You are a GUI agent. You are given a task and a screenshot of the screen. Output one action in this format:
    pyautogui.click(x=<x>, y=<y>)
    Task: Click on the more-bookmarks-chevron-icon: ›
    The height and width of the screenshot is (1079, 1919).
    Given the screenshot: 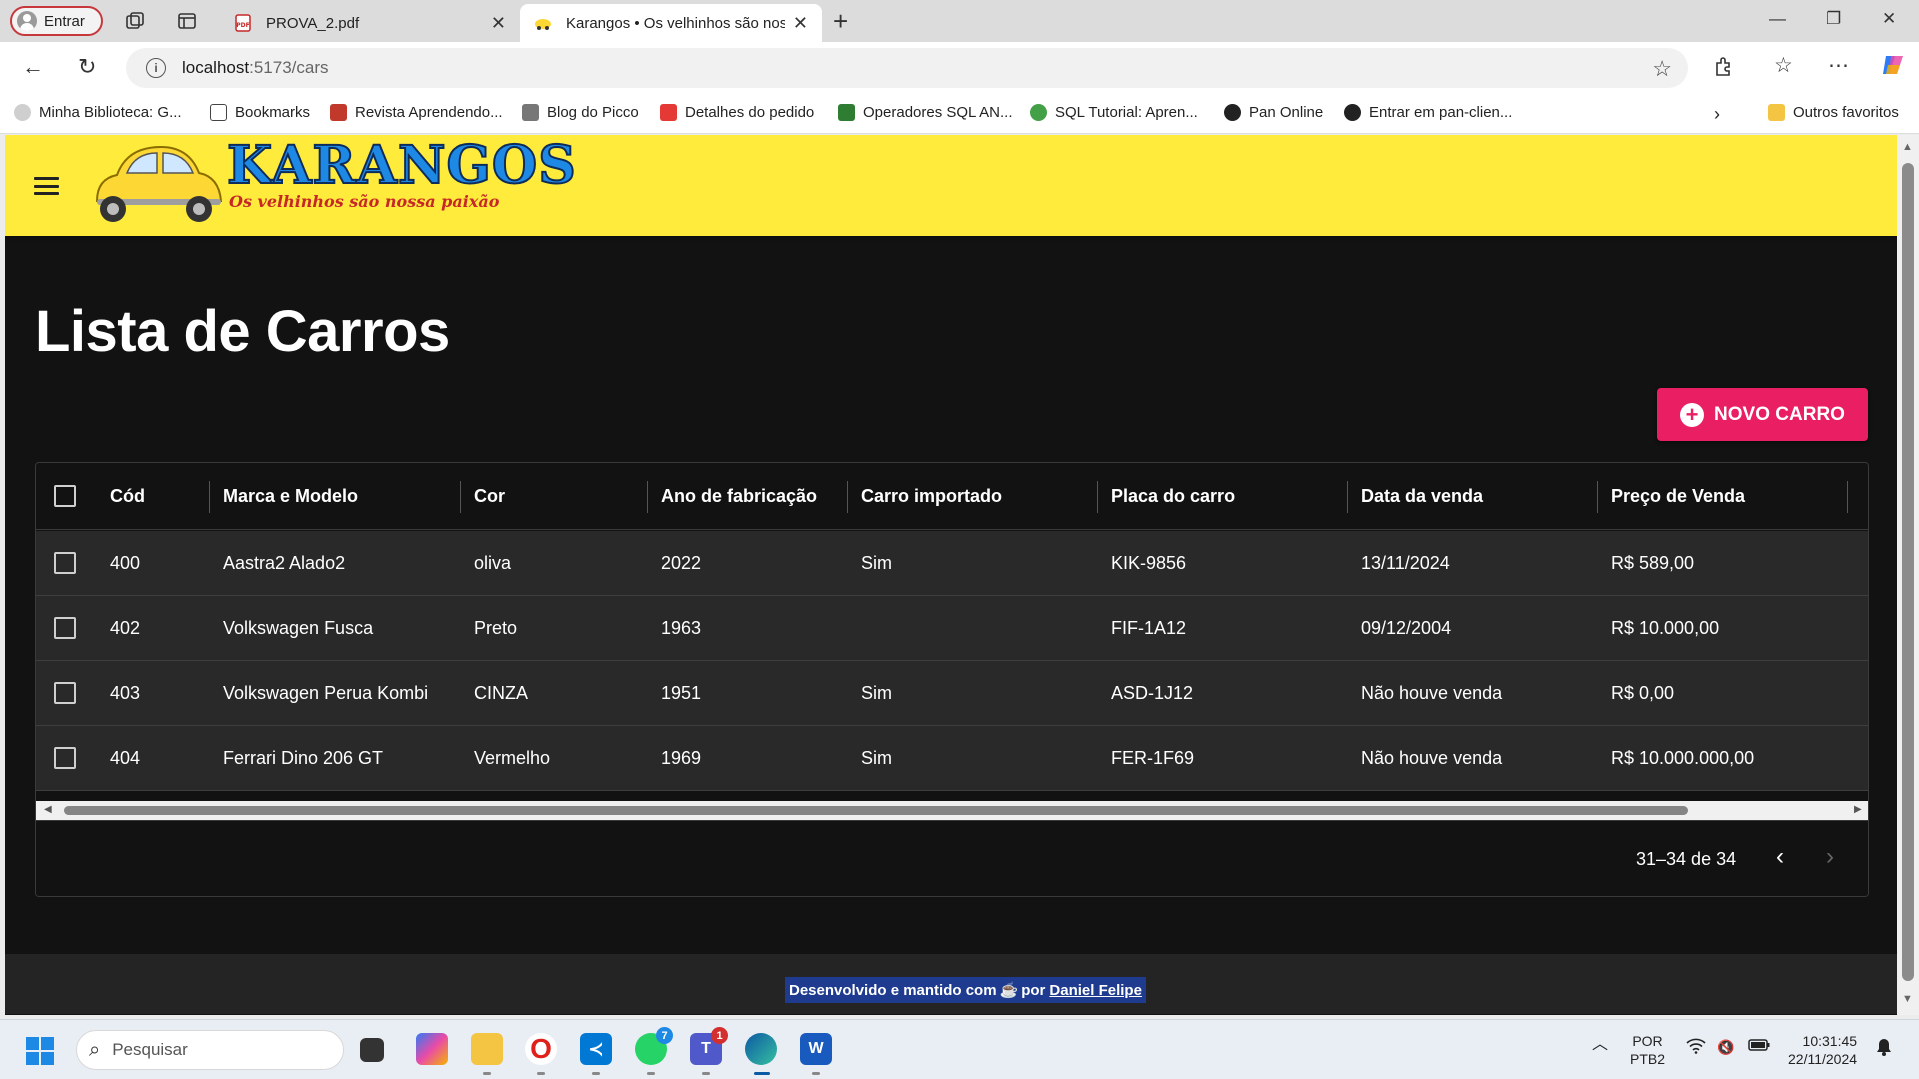 What is the action you would take?
    pyautogui.click(x=1717, y=114)
    